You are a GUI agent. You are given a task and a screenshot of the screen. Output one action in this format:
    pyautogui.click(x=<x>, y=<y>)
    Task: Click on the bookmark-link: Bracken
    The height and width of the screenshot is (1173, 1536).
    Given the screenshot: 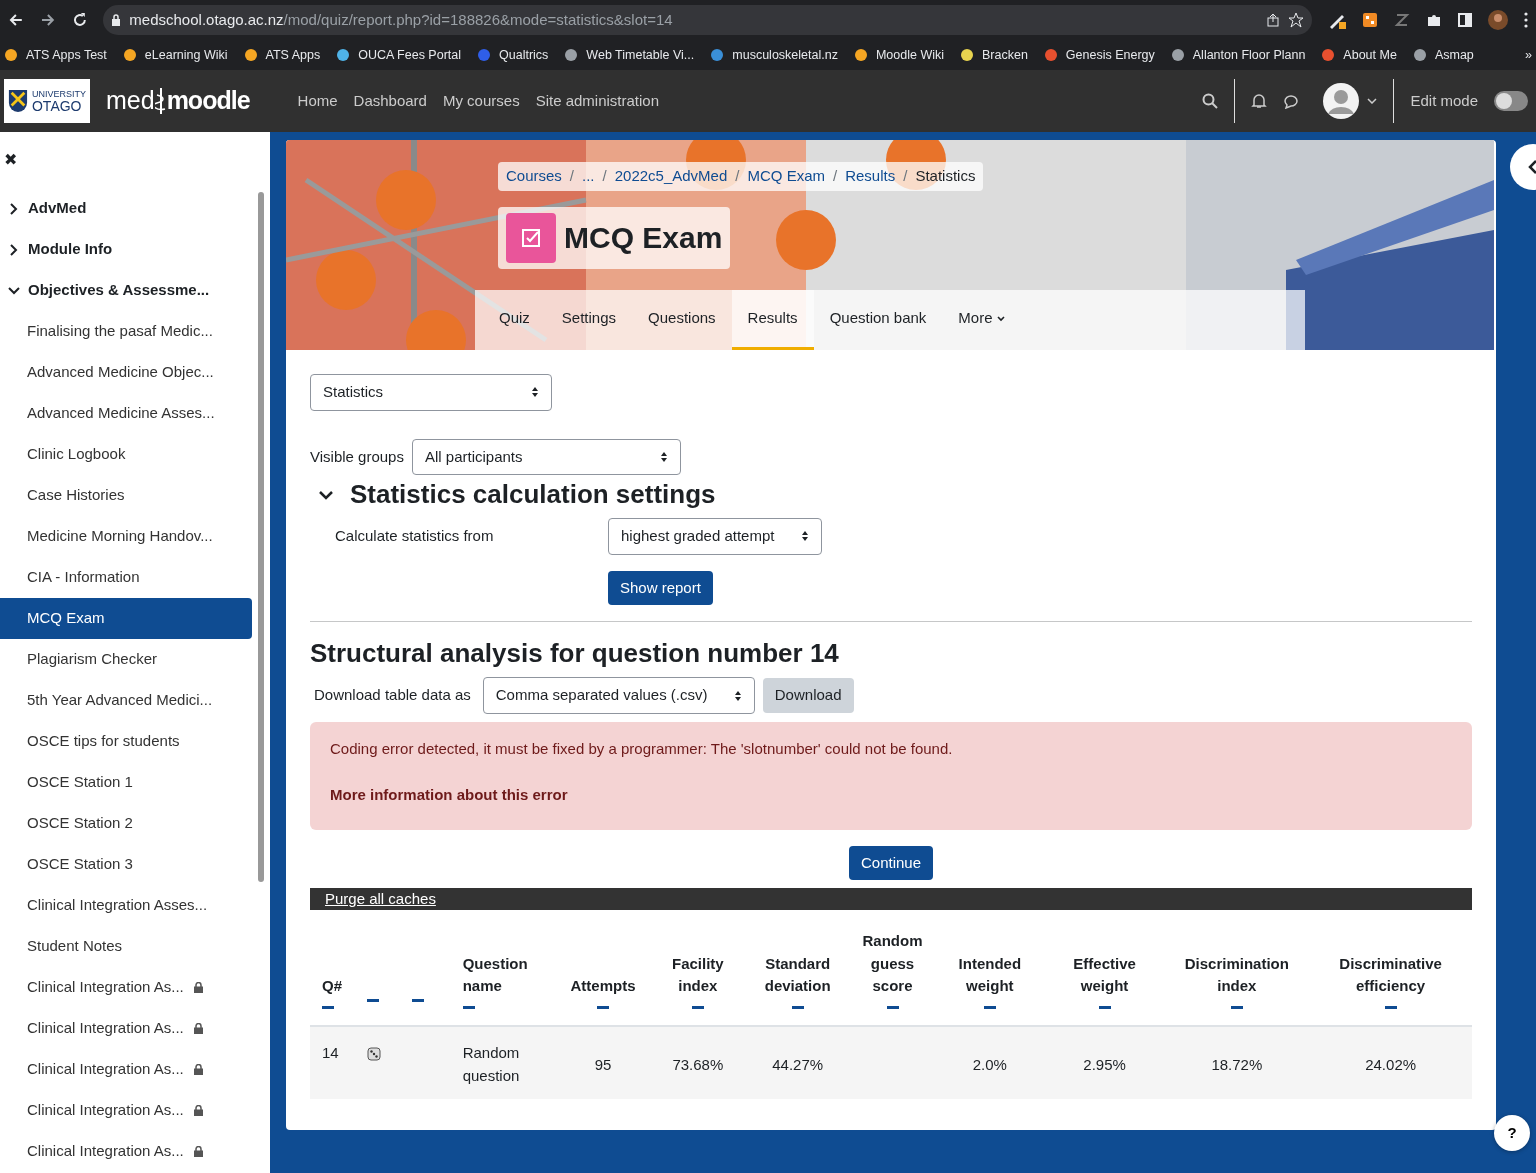 What is the action you would take?
    pyautogui.click(x=1005, y=55)
    